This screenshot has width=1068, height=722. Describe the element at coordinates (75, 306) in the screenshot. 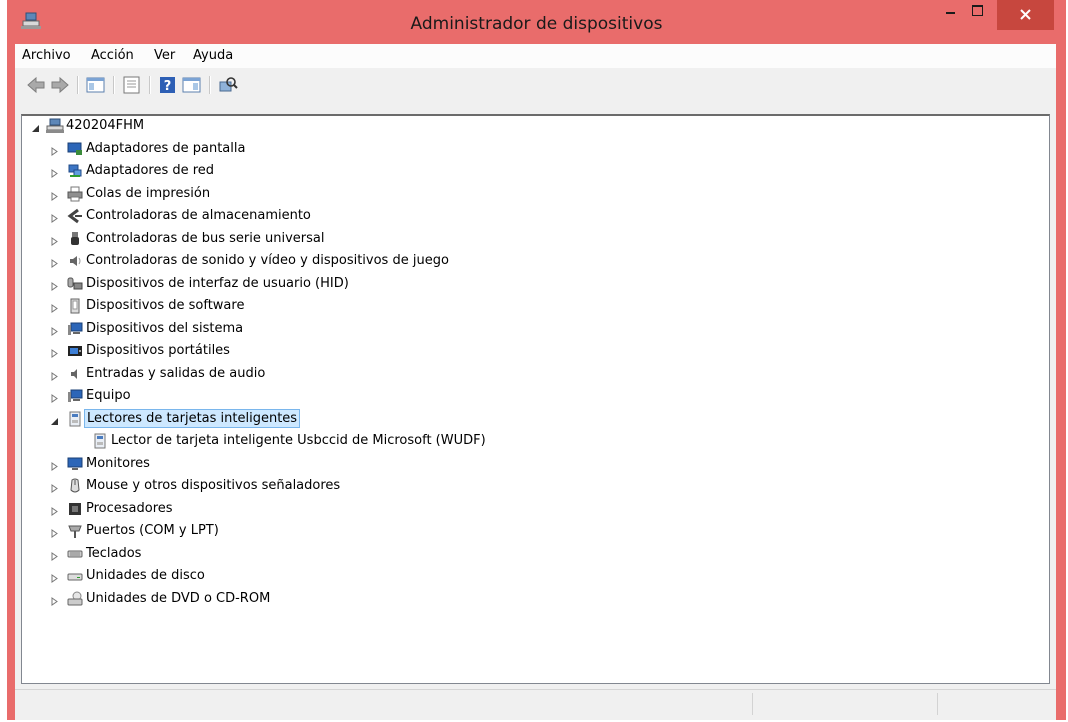

I see `software-device-icon` at that location.